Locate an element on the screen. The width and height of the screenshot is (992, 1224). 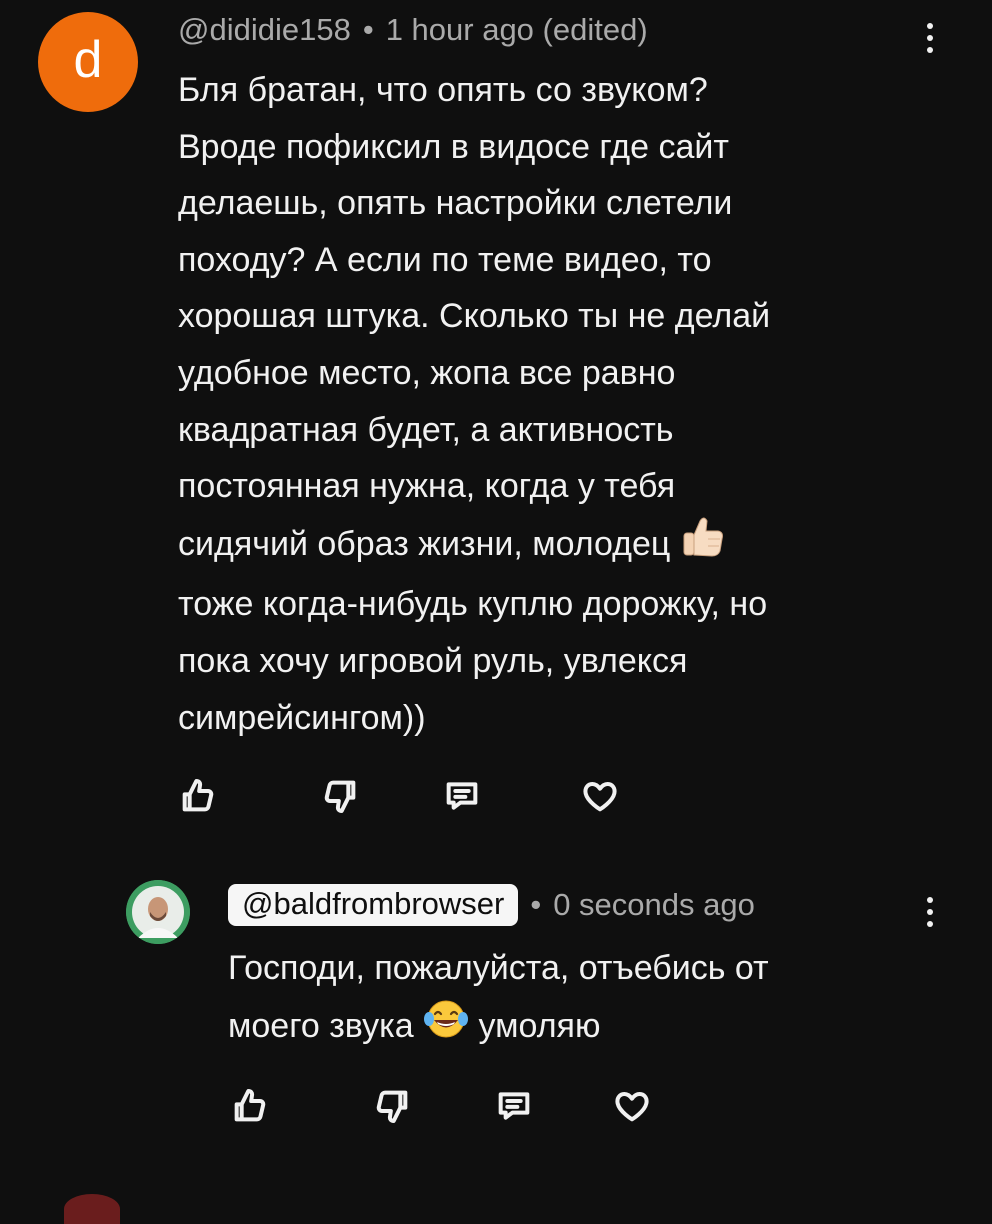
avatar-photo is located at coordinates (158, 912).